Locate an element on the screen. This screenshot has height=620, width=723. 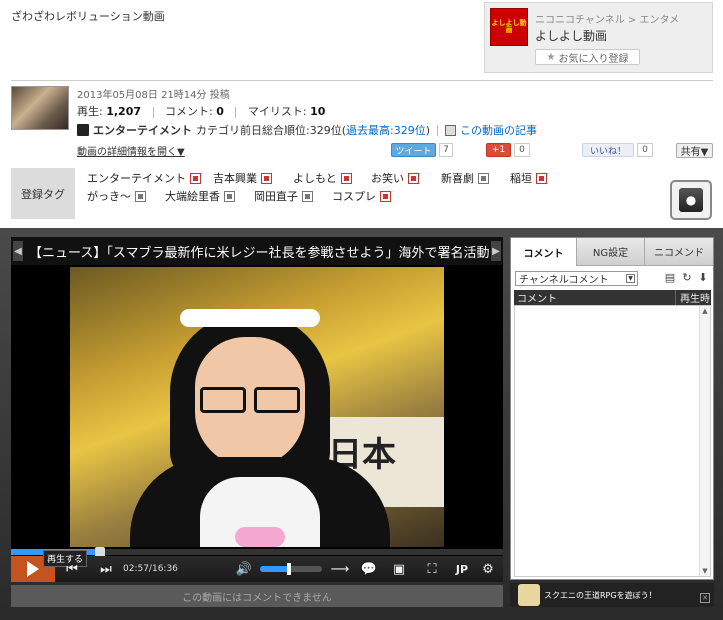
detail-toggle-link: 動画の詳細情報を開く▼ is located at coordinates (131, 150).